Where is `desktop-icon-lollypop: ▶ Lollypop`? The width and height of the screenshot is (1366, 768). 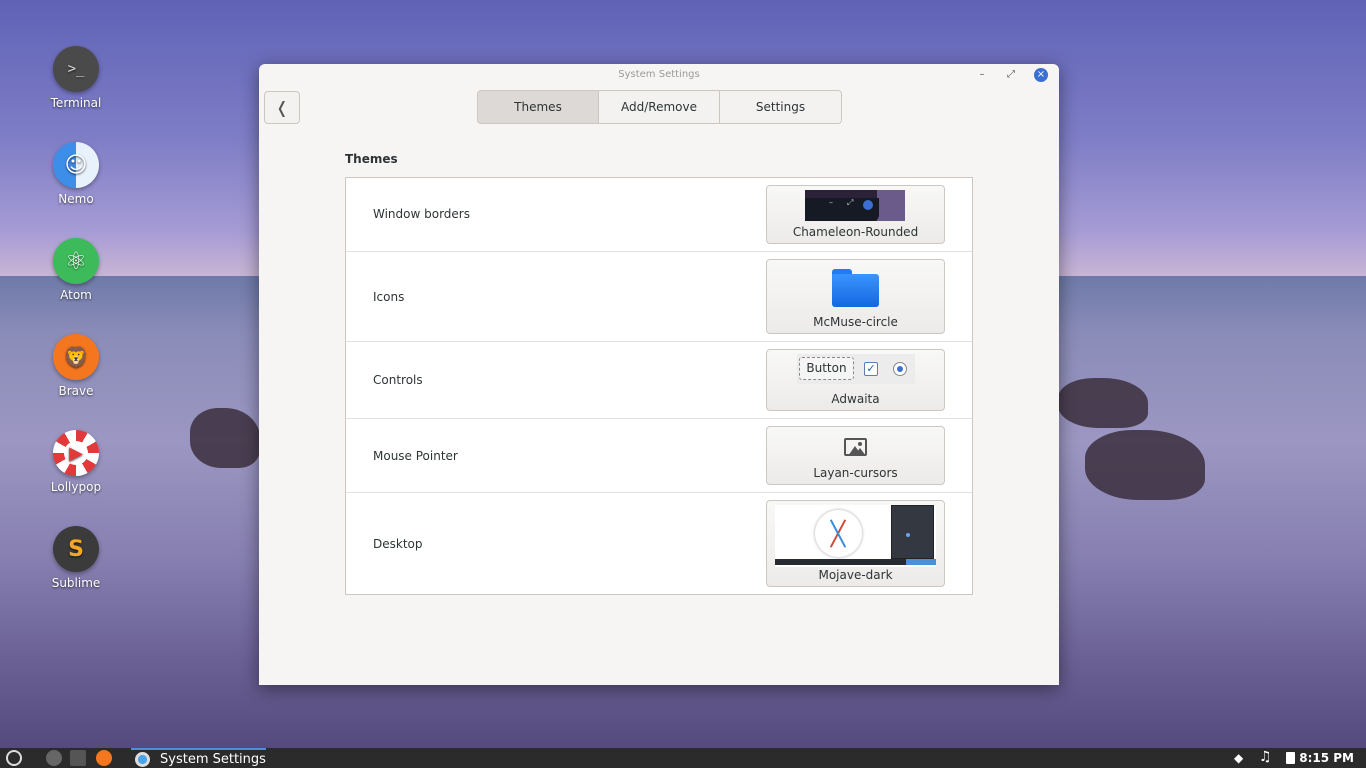
desktop-icon-lollypop: ▶ Lollypop is located at coordinates (76, 462).